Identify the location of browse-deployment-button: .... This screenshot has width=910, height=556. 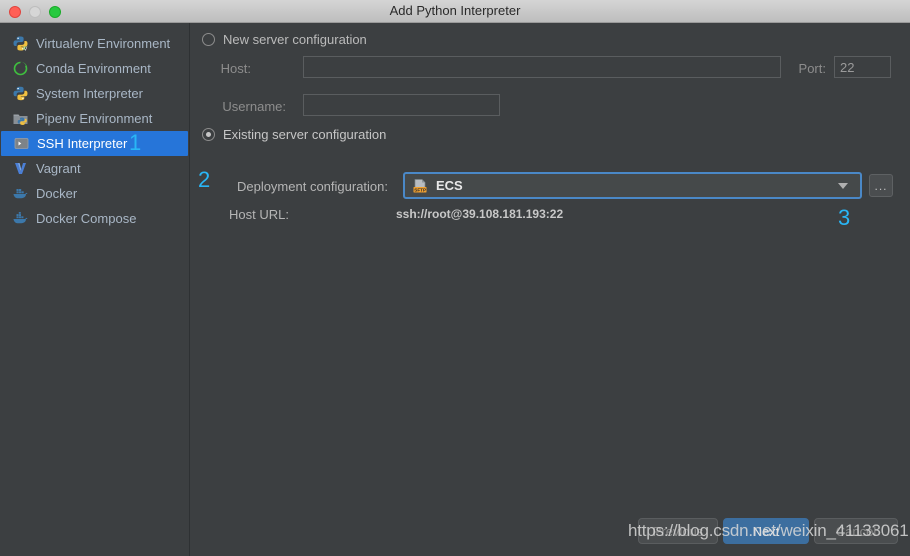
(881, 185).